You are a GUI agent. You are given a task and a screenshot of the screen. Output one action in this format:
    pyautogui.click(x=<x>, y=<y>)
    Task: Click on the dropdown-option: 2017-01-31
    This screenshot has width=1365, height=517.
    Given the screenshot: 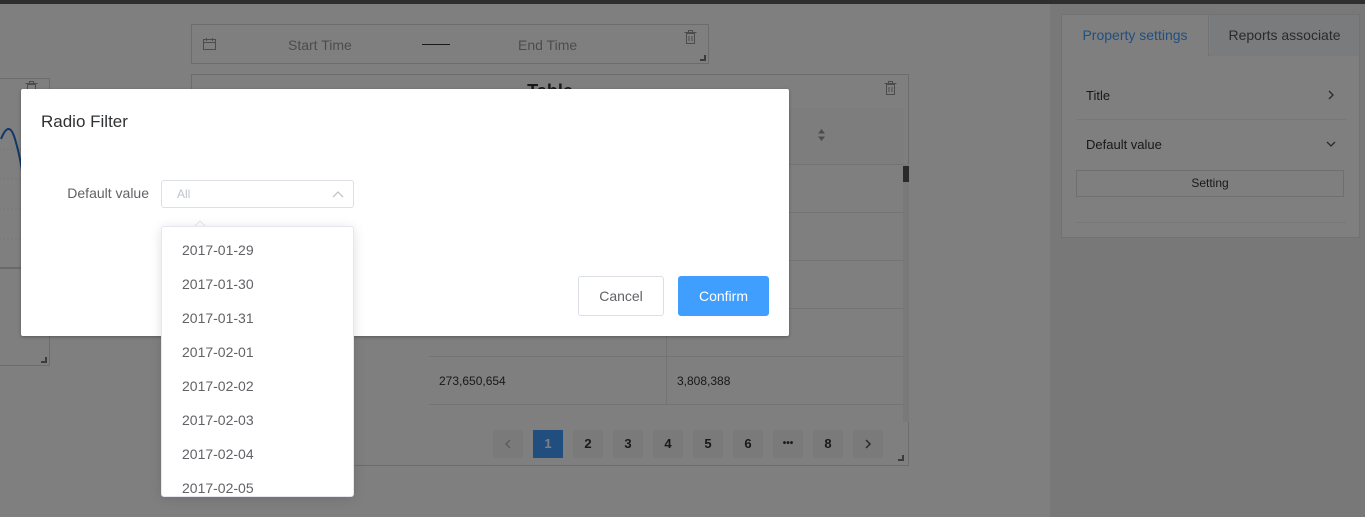 What is the action you would take?
    pyautogui.click(x=257, y=318)
    